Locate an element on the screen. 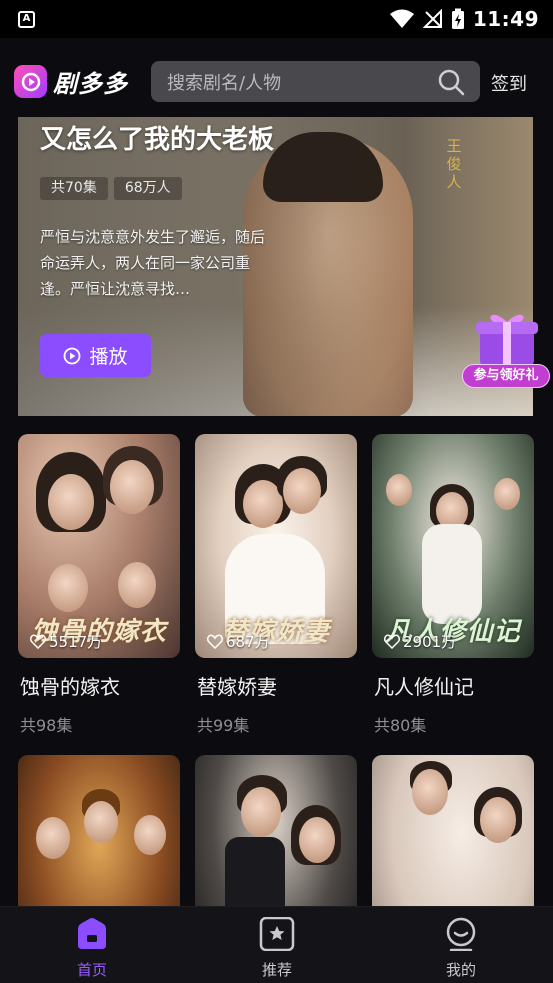 The width and height of the screenshot is (553, 983). episode-count-tag: 共70集 is located at coordinates (74, 188).